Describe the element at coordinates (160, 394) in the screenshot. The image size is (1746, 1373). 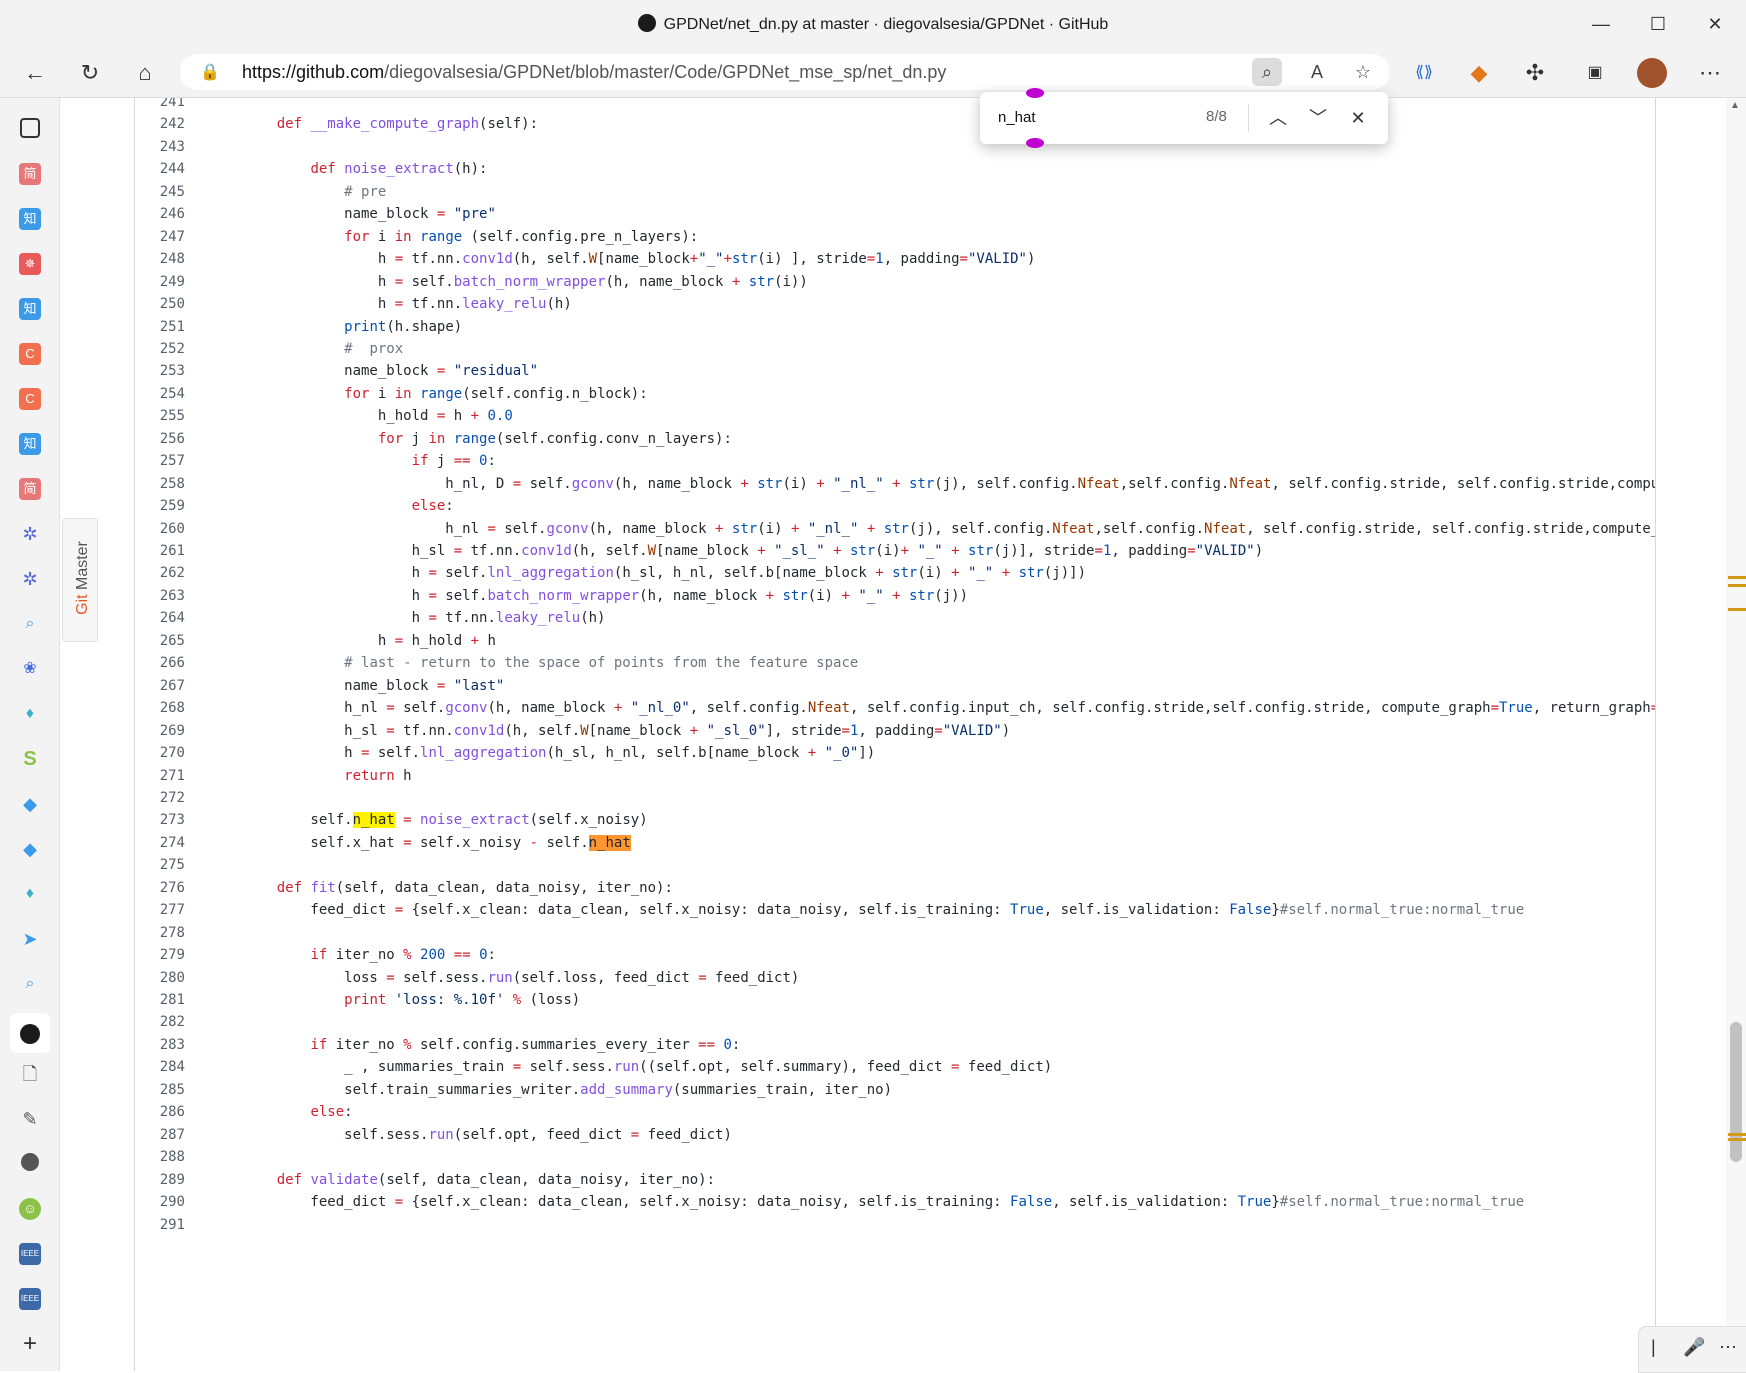
I see `line-number: 254` at that location.